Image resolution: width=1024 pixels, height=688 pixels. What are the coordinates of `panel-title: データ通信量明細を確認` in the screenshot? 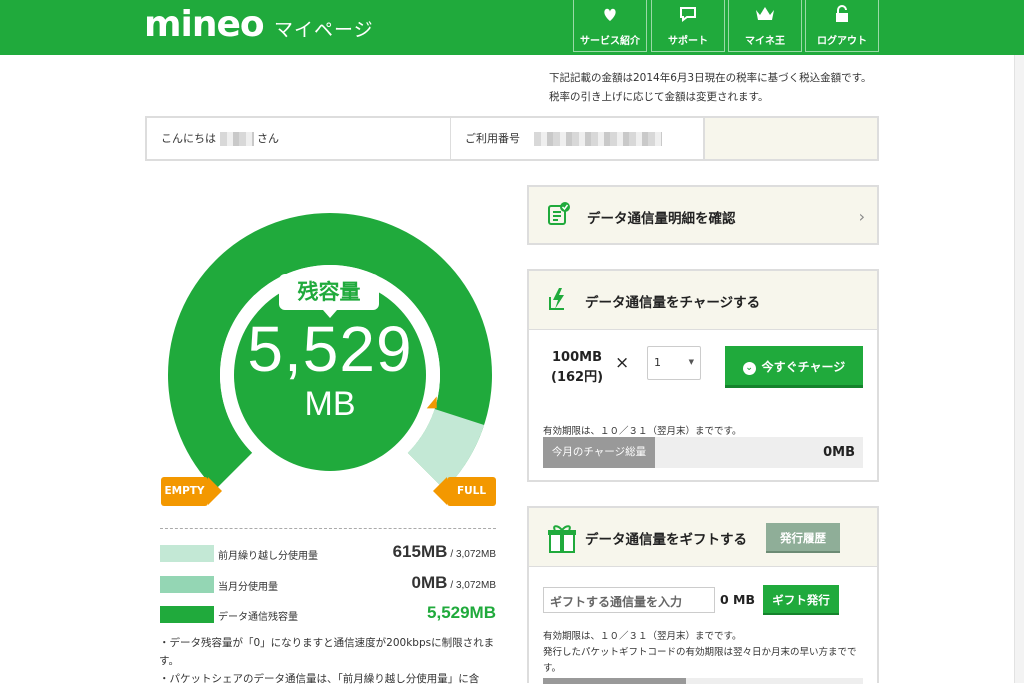 It's located at (661, 219).